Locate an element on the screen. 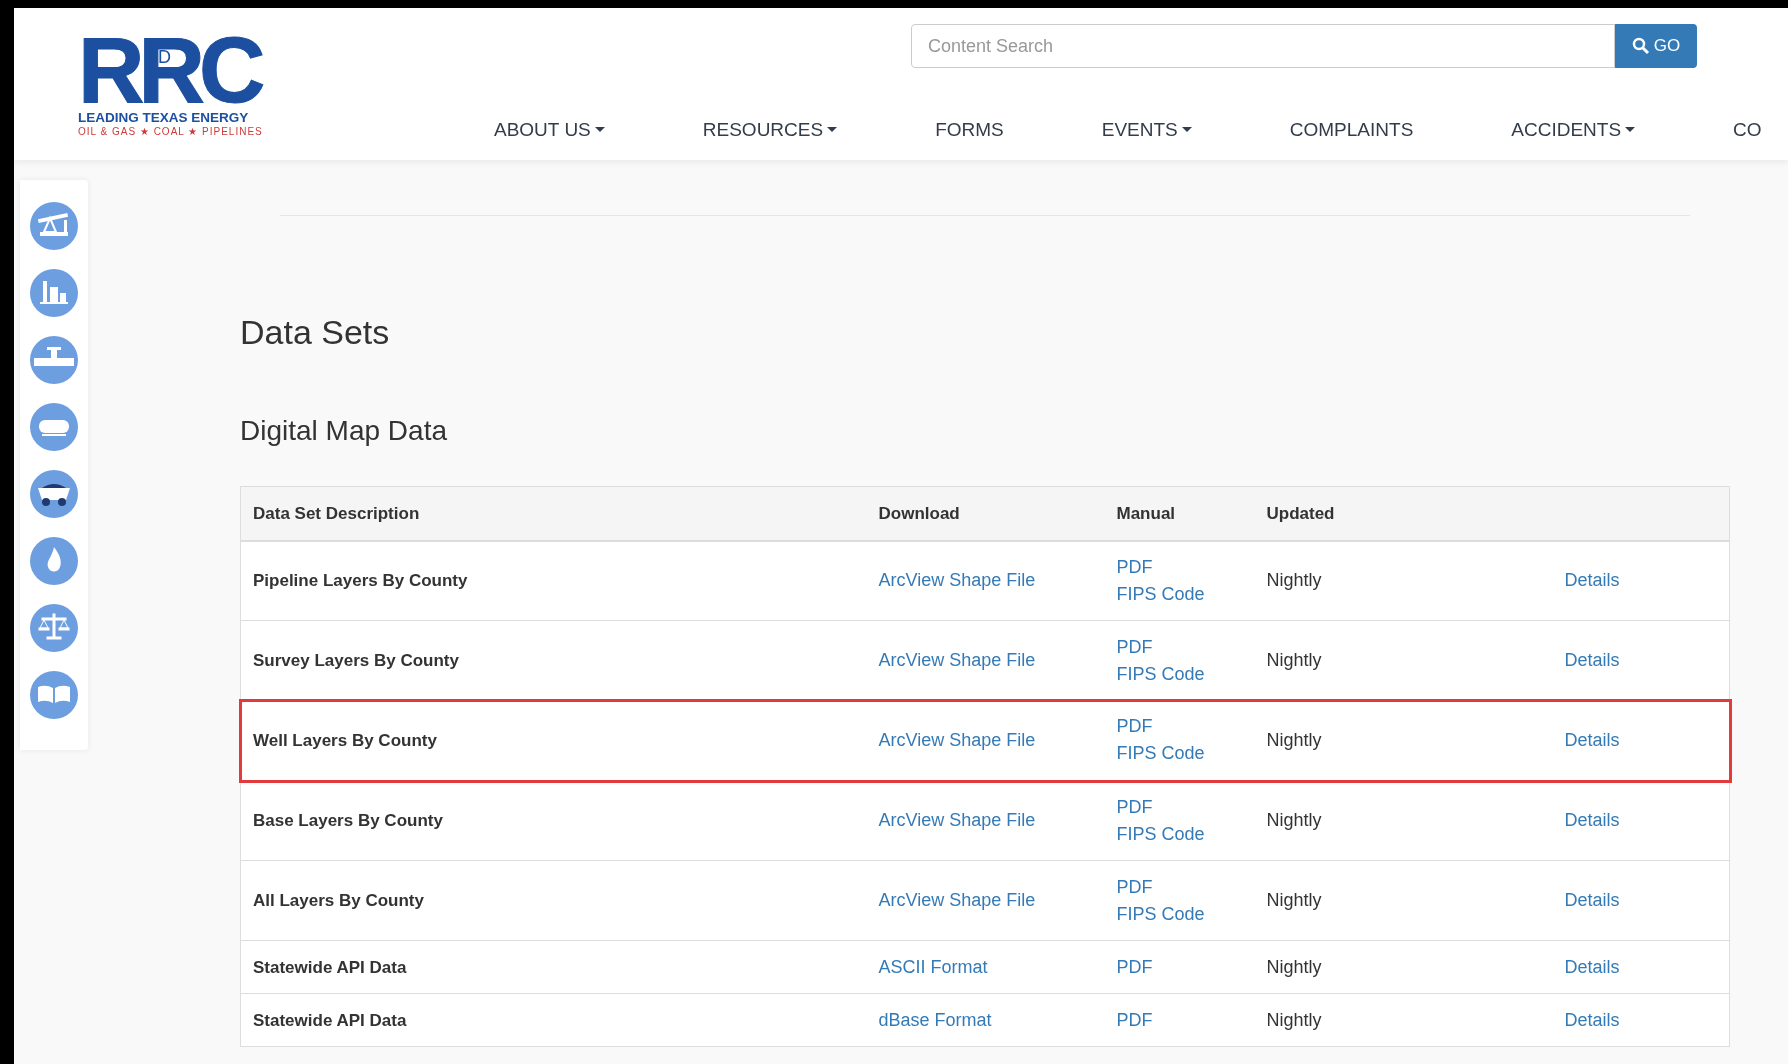  section-title: Digital Map Data is located at coordinates (344, 431).